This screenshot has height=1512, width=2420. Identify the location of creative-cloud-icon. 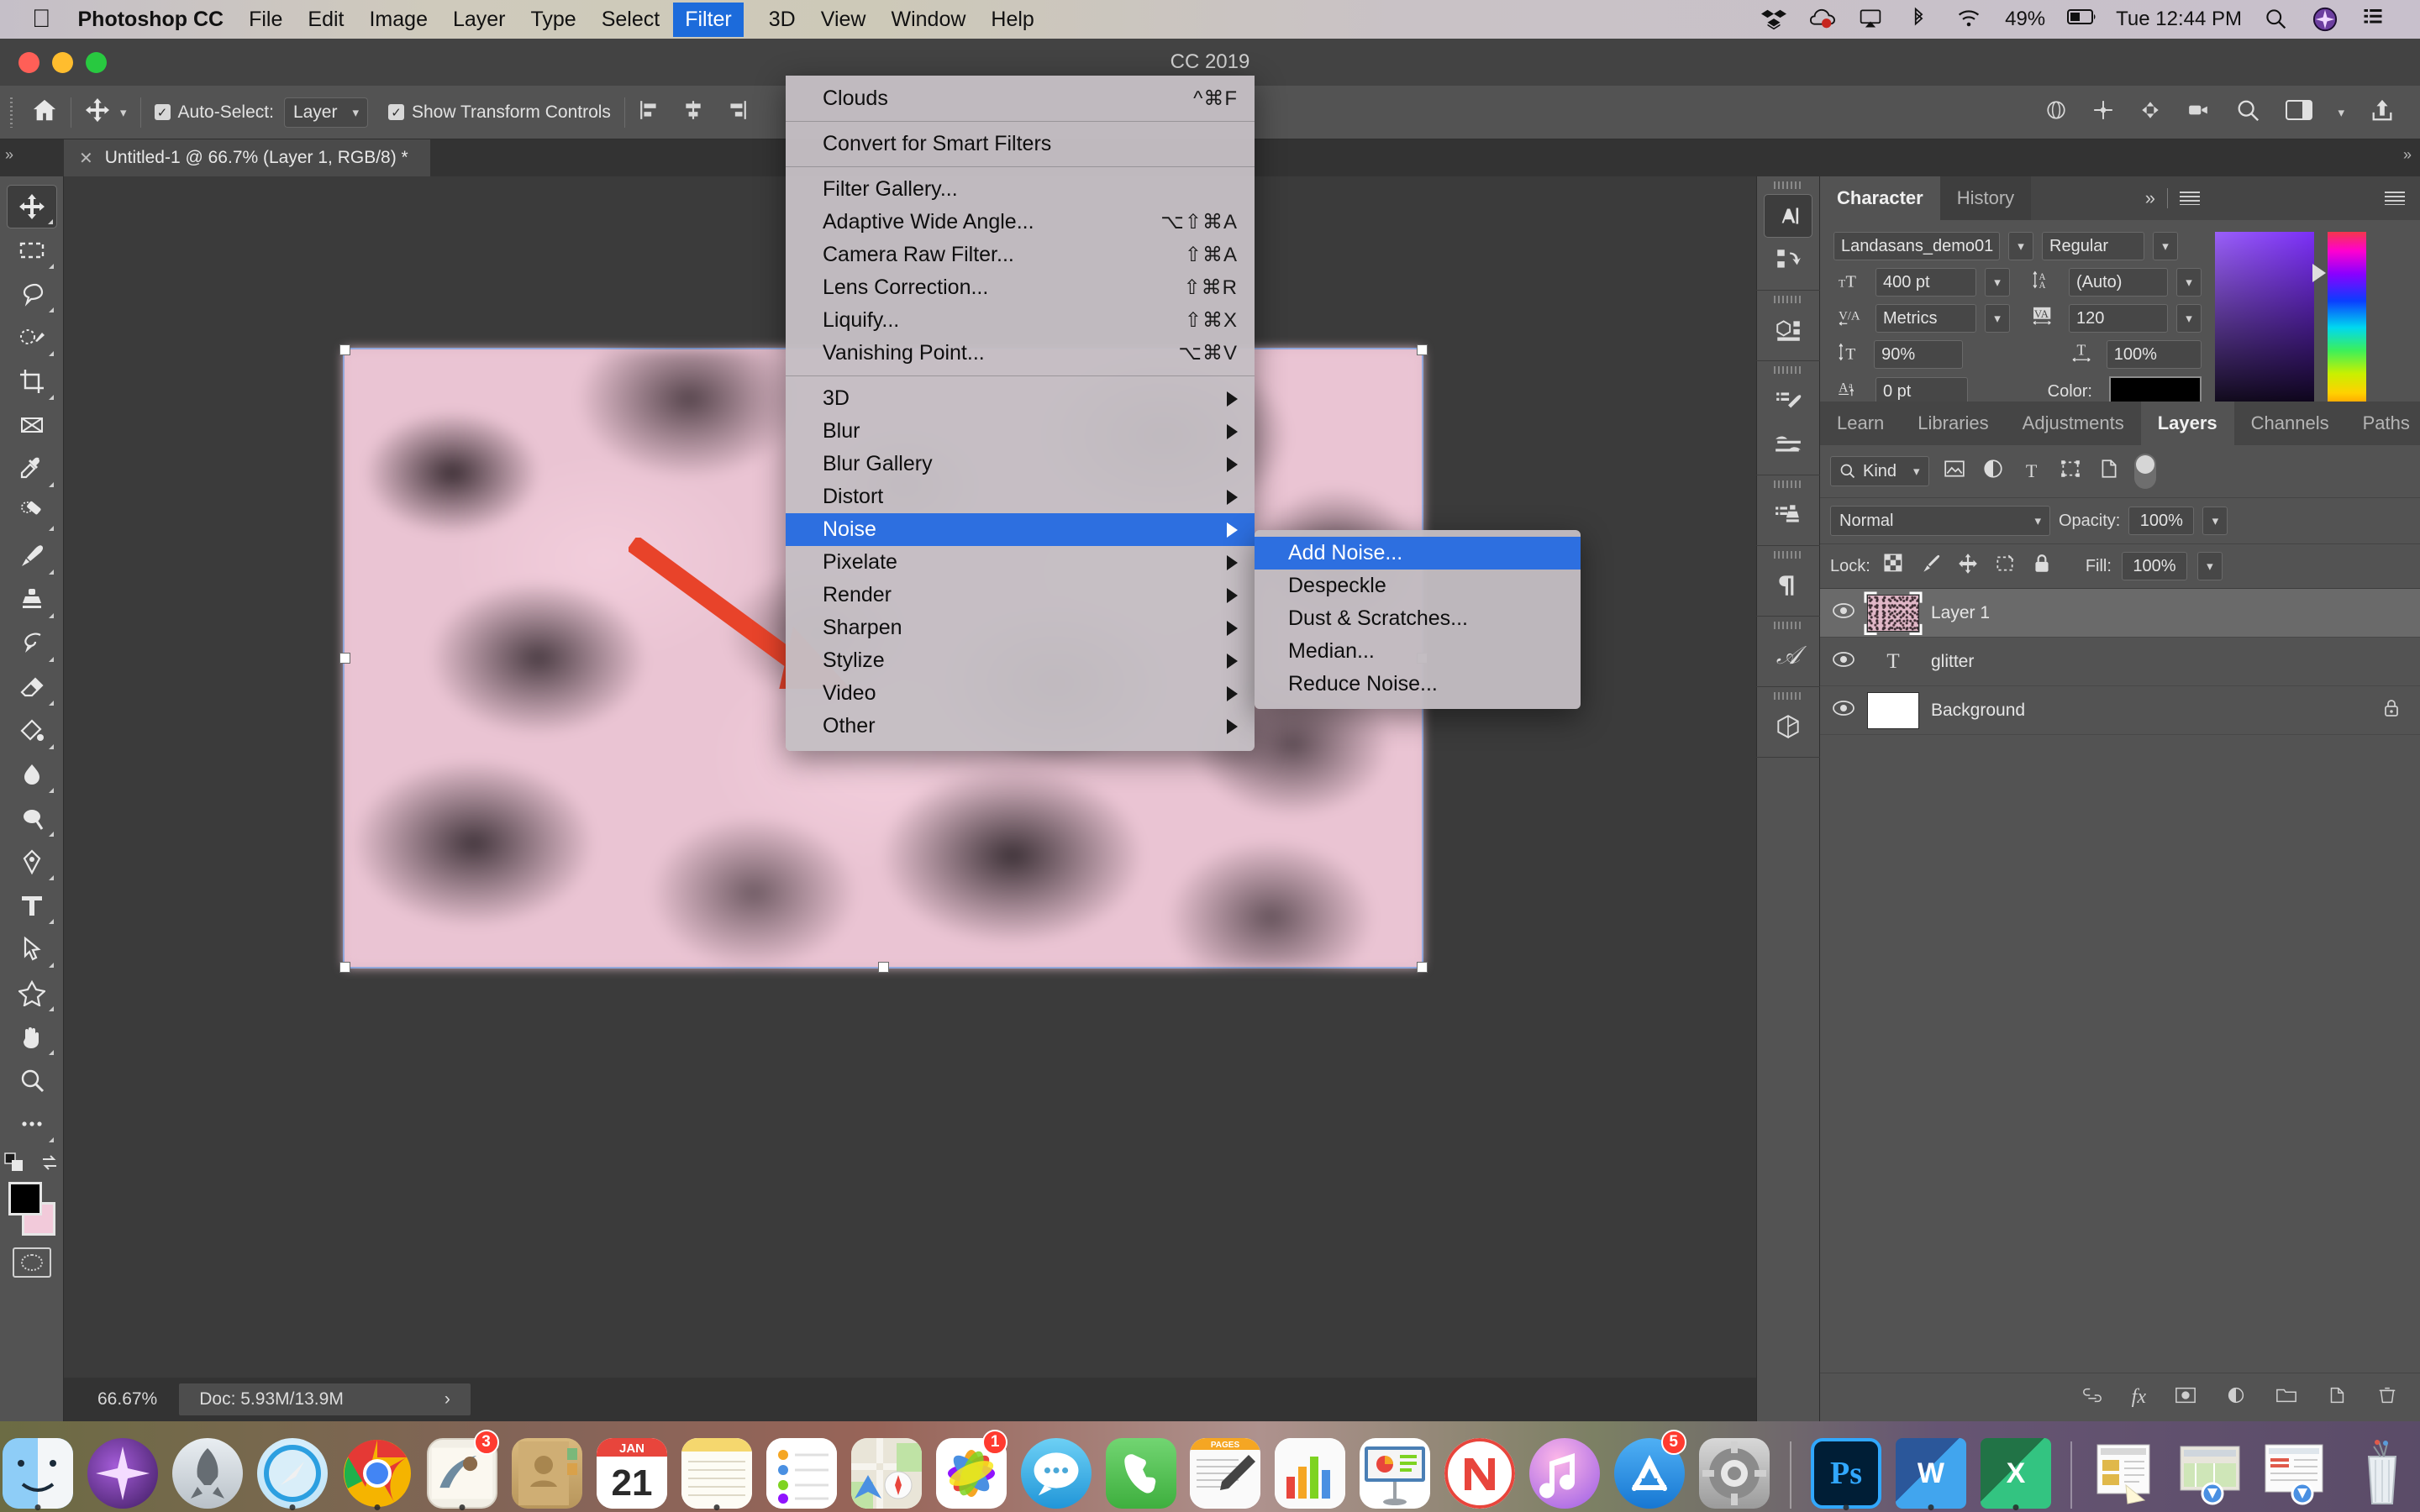
(1823, 19).